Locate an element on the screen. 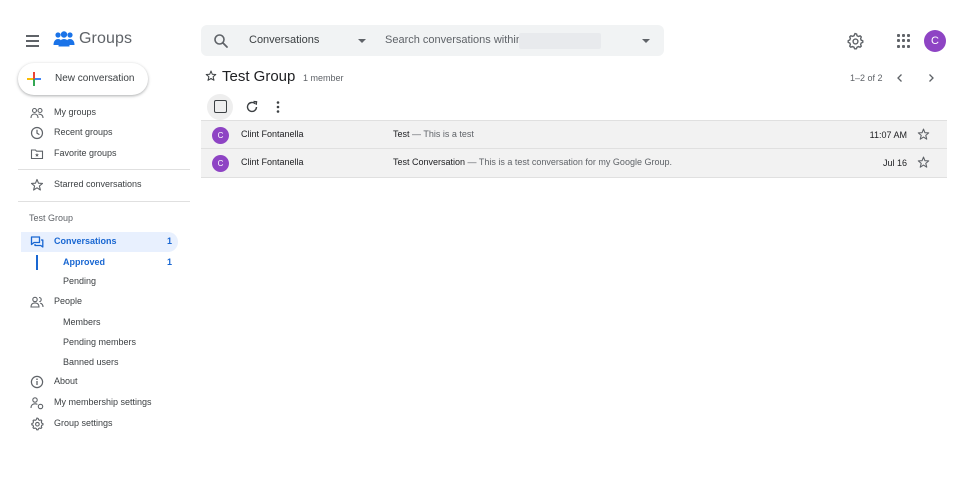 The image size is (978, 480). sidebar-item-starred-conversations: Starred conversations is located at coordinates (95, 185).